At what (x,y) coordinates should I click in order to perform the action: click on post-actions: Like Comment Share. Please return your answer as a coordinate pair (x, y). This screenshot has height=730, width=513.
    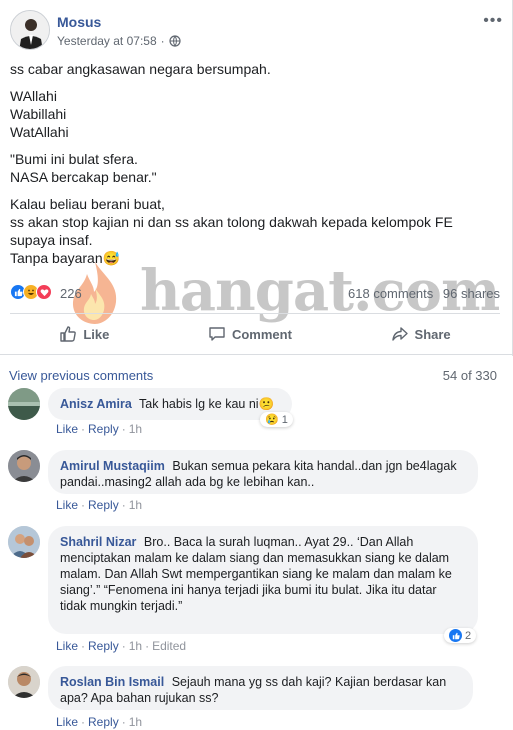
    Looking at the image, I should click on (255, 334).